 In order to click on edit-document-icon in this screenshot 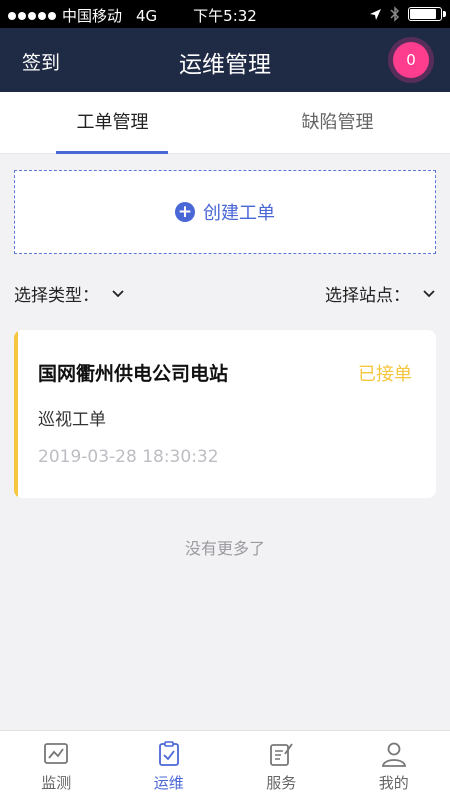, I will do `click(281, 754)`.